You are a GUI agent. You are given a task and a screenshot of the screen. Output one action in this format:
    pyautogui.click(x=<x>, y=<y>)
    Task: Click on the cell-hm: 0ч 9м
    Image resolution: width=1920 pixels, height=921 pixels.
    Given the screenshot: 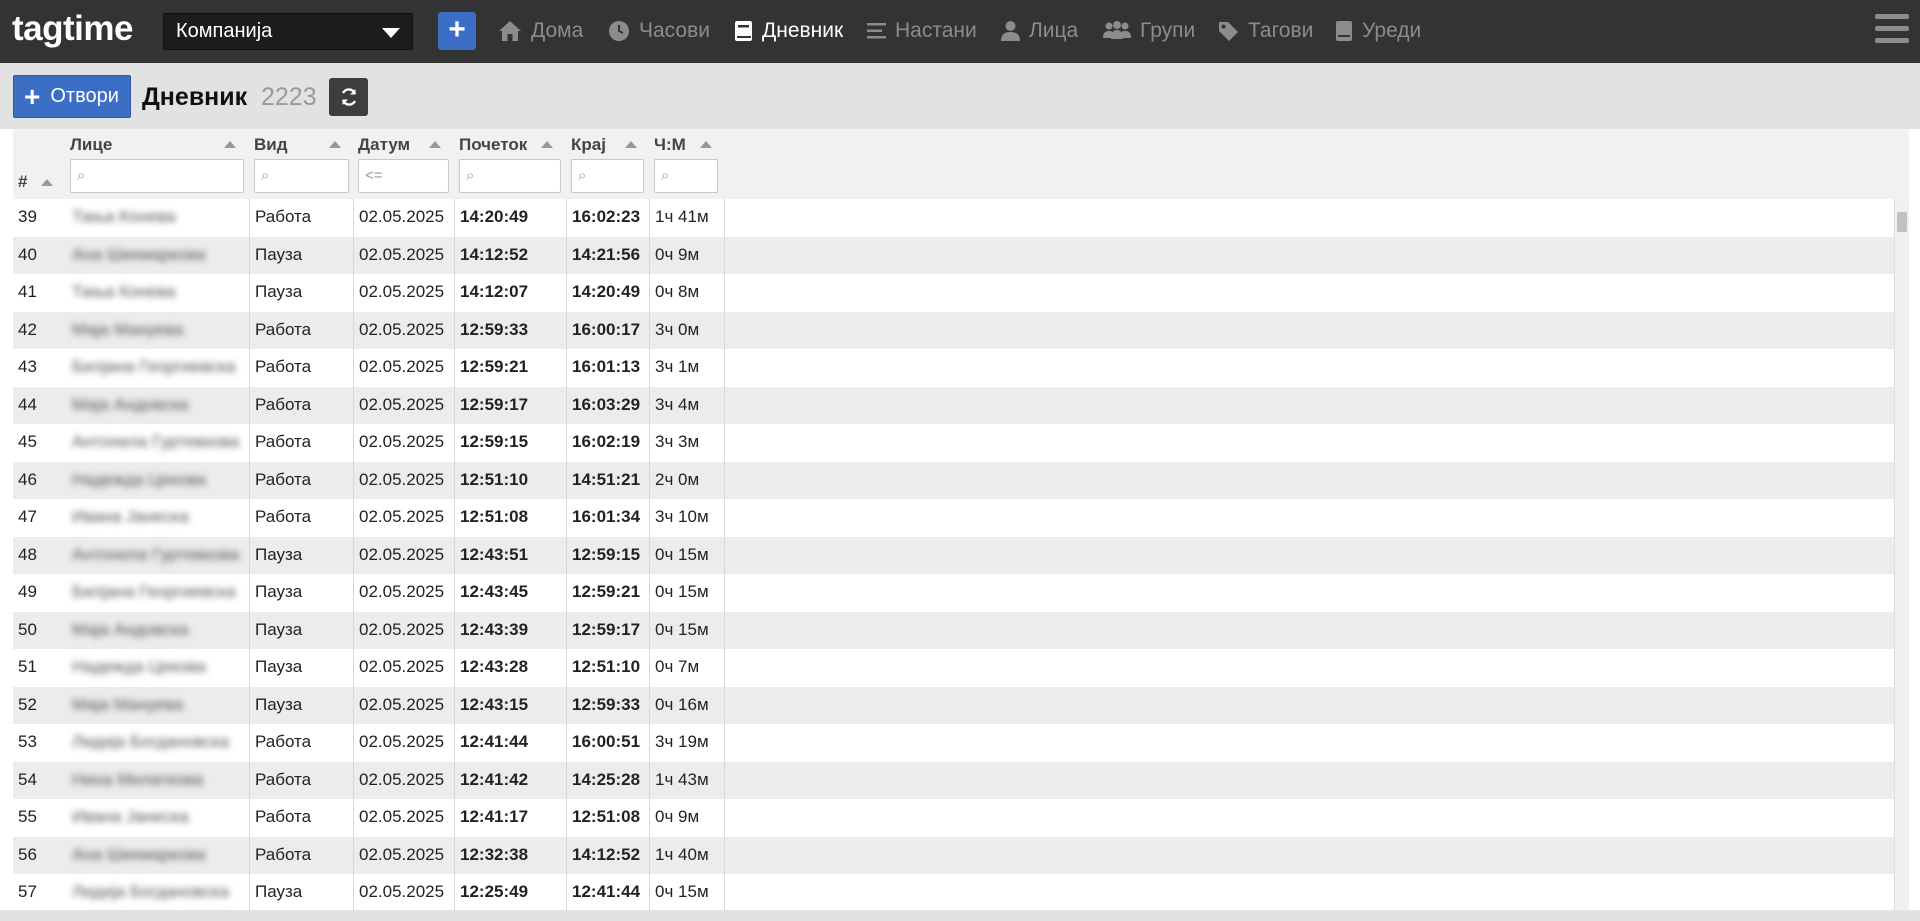 What is the action you would take?
    pyautogui.click(x=677, y=254)
    